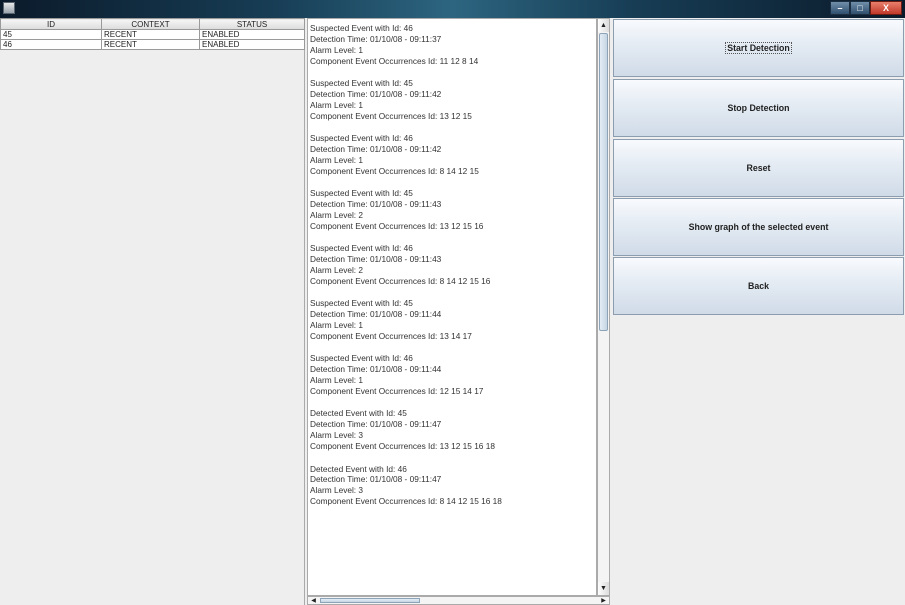  Describe the element at coordinates (51, 44) in the screenshot. I see `cell-id: 46` at that location.